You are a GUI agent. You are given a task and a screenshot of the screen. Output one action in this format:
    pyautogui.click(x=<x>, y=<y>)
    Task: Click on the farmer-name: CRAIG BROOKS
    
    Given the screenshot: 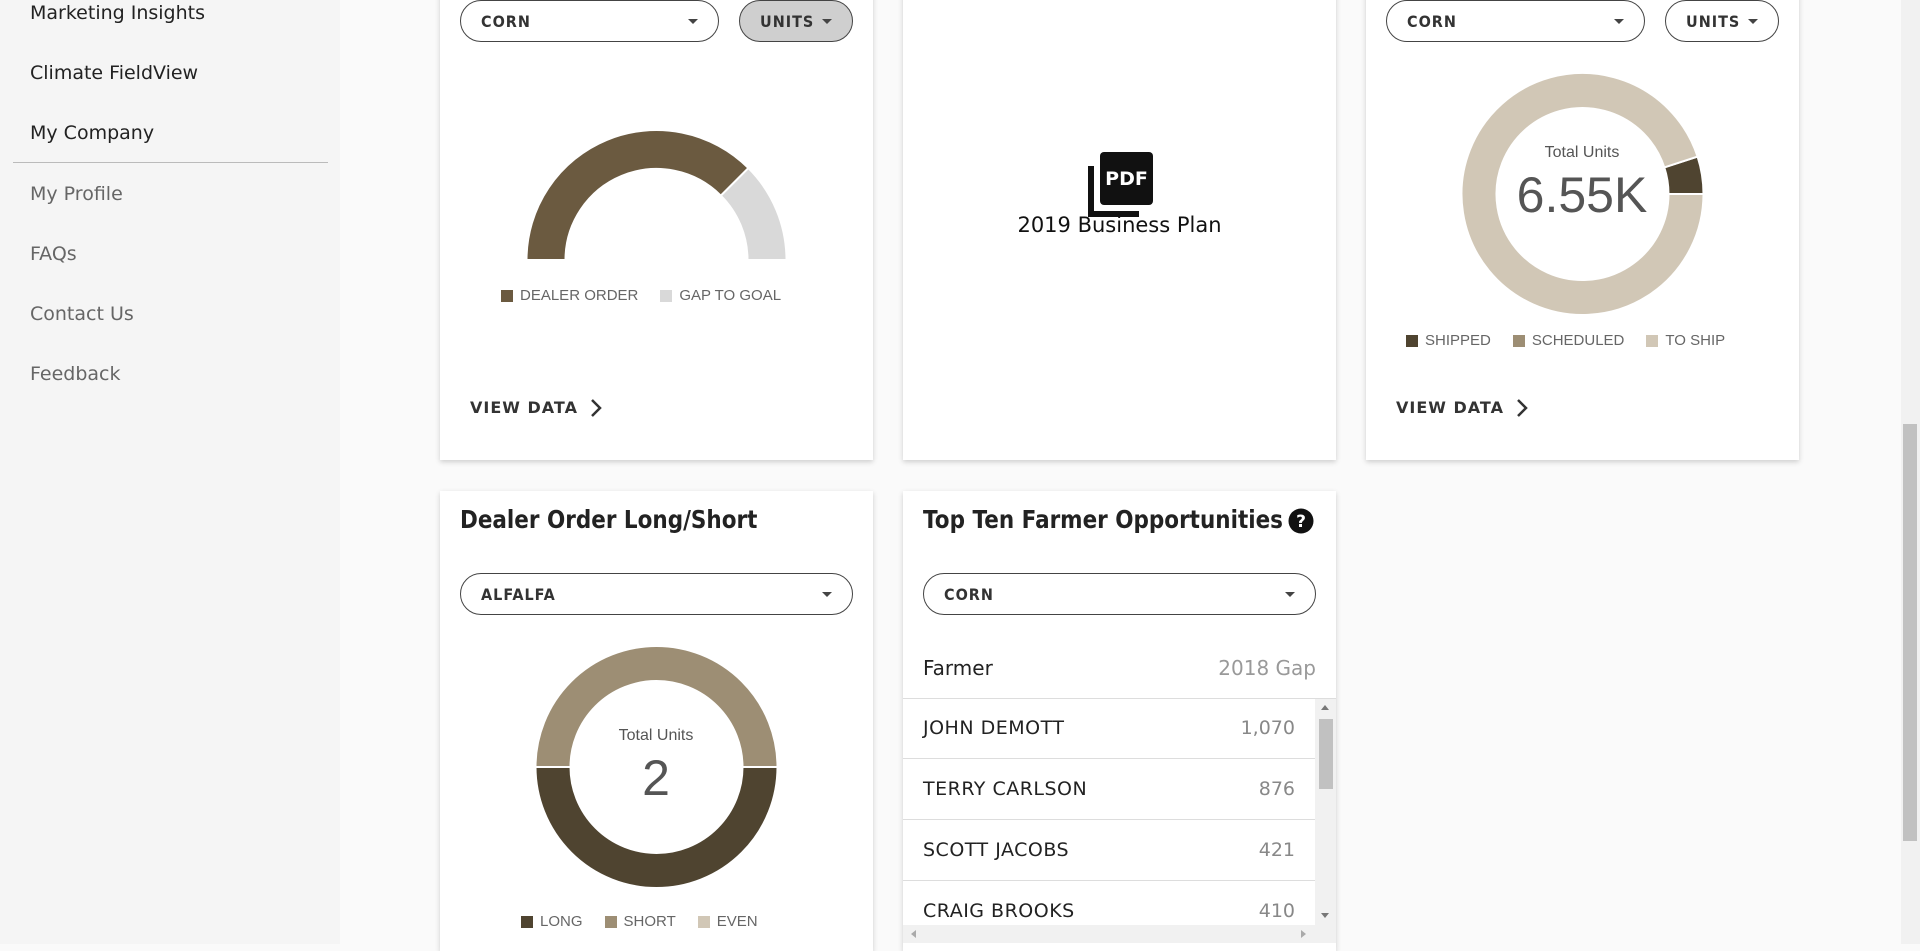 What is the action you would take?
    pyautogui.click(x=999, y=911)
    